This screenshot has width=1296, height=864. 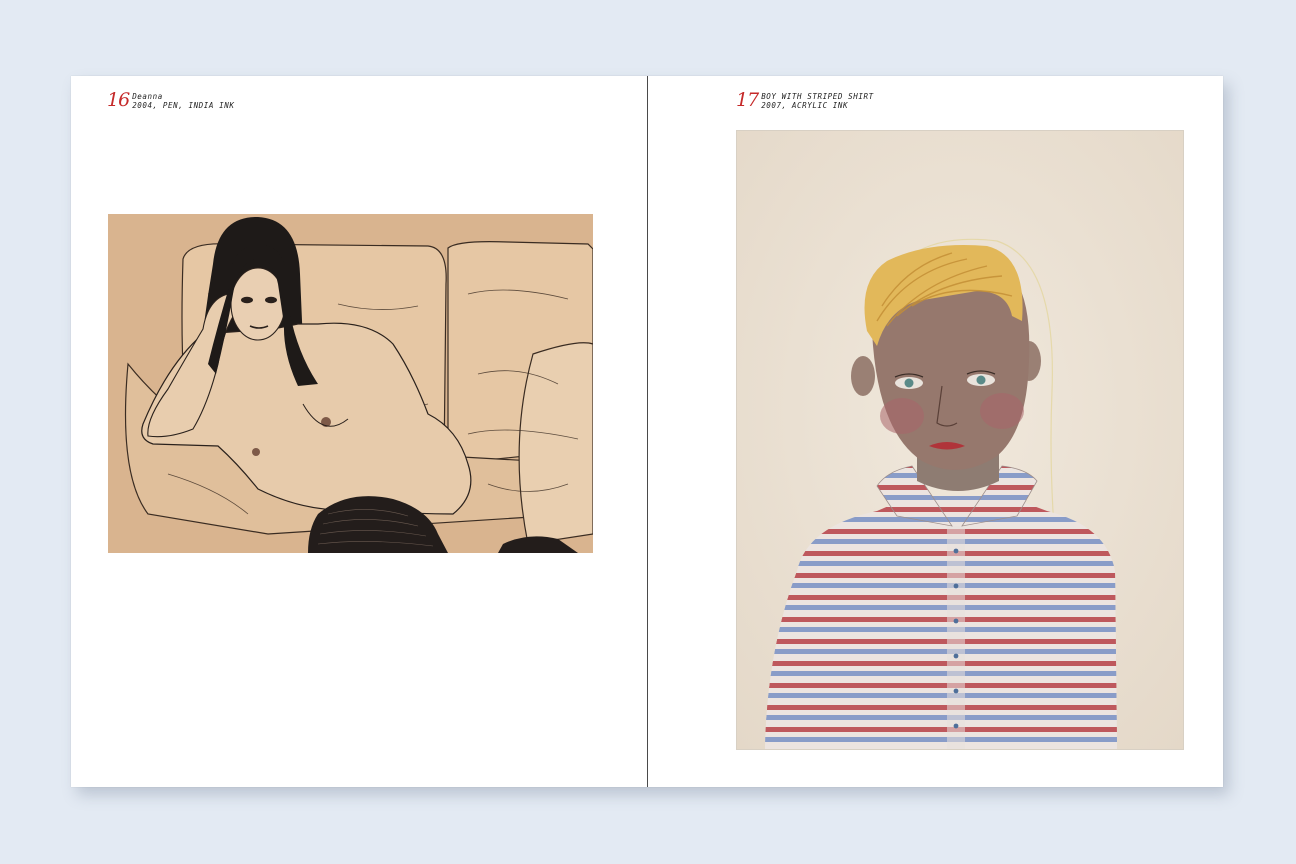 What do you see at coordinates (183, 105) in the screenshot?
I see `left-artwork-details: 2004, PEN, INDIA INK` at bounding box center [183, 105].